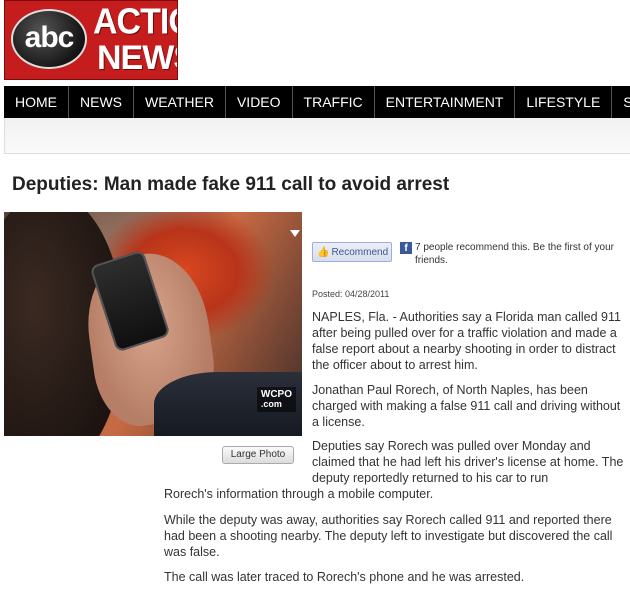 The height and width of the screenshot is (594, 630). I want to click on recommend-label: Recommend, so click(360, 252).